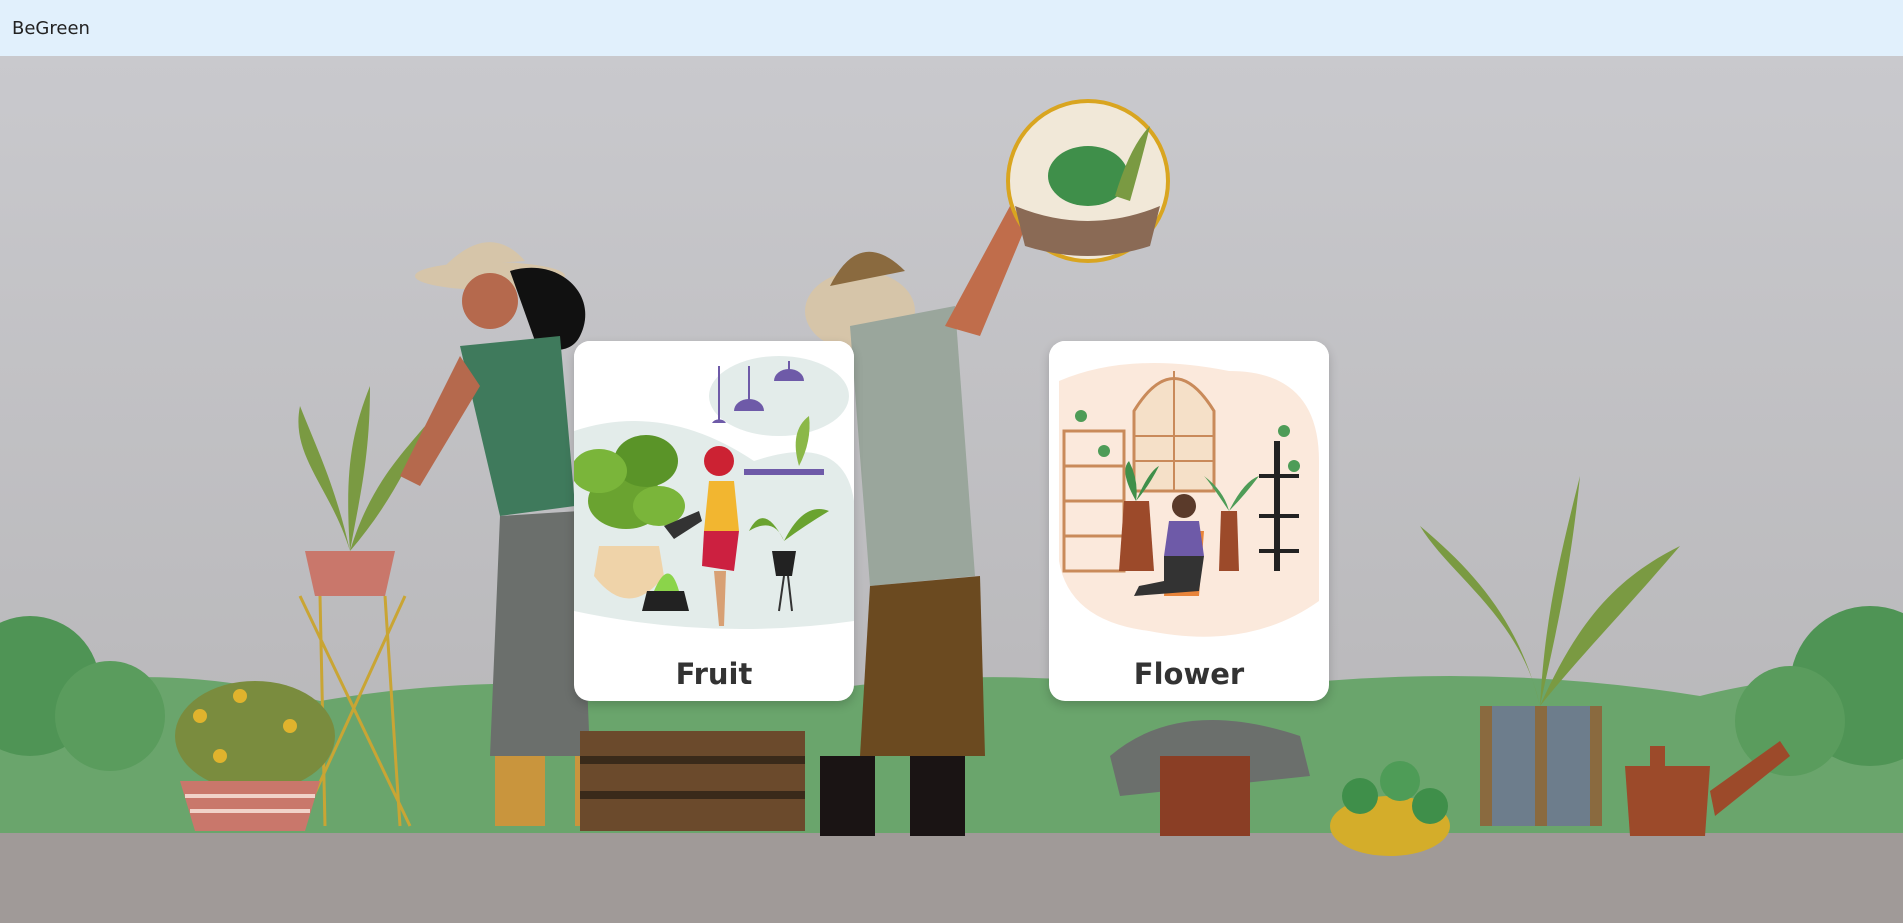 This screenshot has width=1903, height=923. What do you see at coordinates (1189, 674) in the screenshot?
I see `flower-card-label: Flower` at bounding box center [1189, 674].